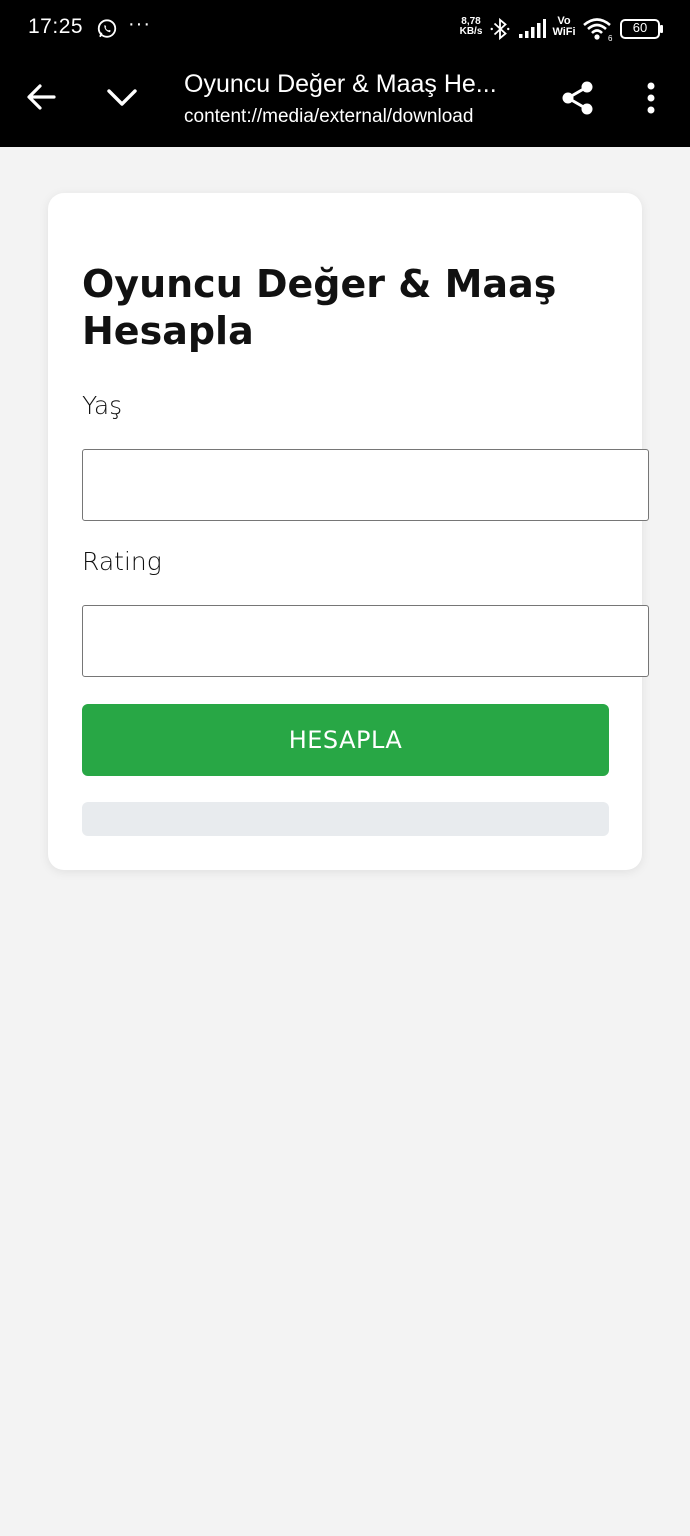 The width and height of the screenshot is (690, 1536). What do you see at coordinates (107, 28) in the screenshot?
I see `whatsapp-icon` at bounding box center [107, 28].